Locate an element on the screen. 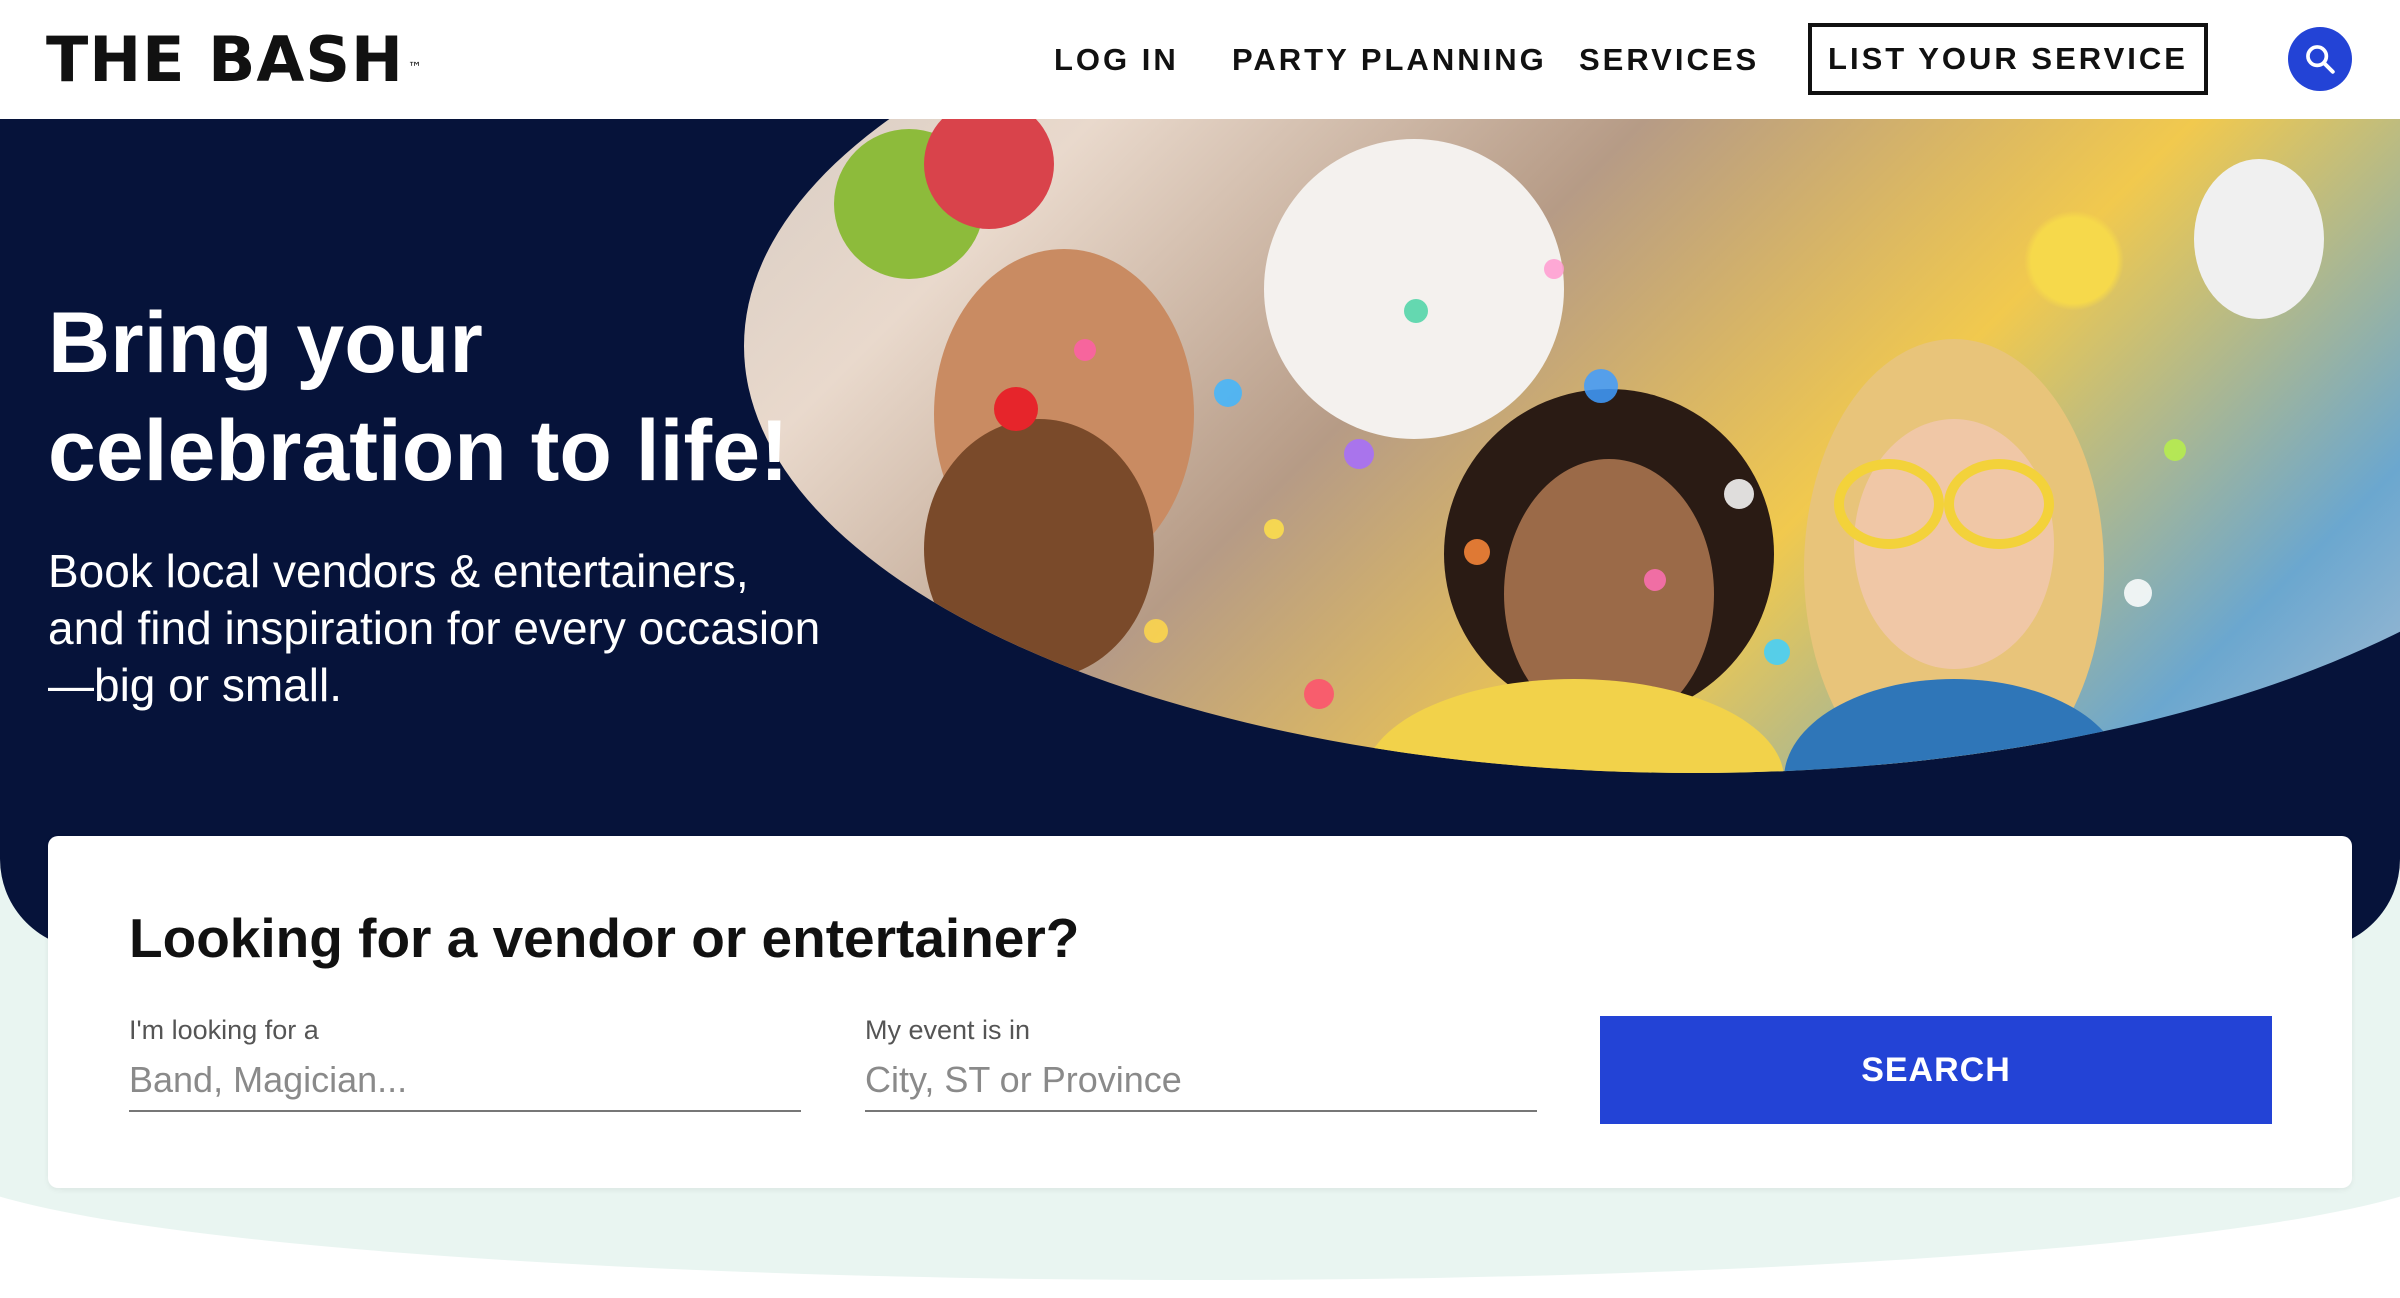  hero-subtitle-line-1: Book local vendors & entertainers, is located at coordinates (398, 571).